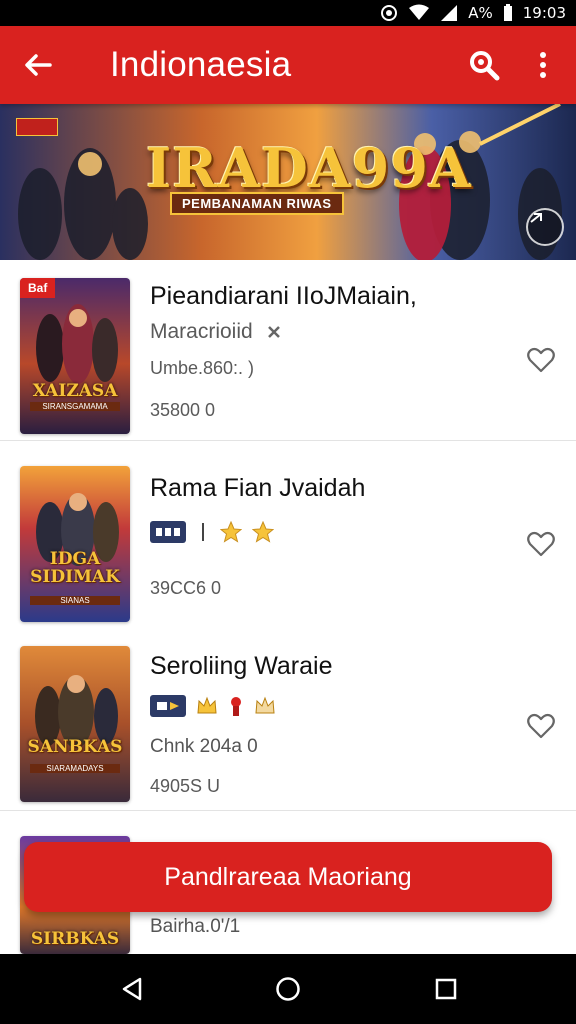 Image resolution: width=576 pixels, height=1024 pixels. Describe the element at coordinates (389, 13) in the screenshot. I see `location-icon` at that location.